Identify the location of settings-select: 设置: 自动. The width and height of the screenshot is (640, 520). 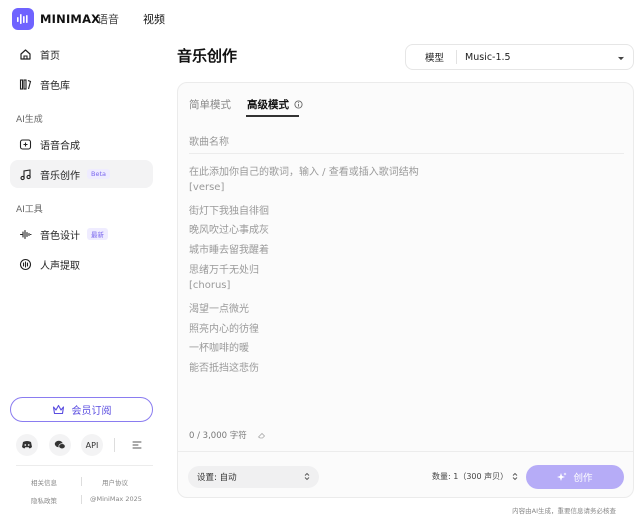
(253, 477).